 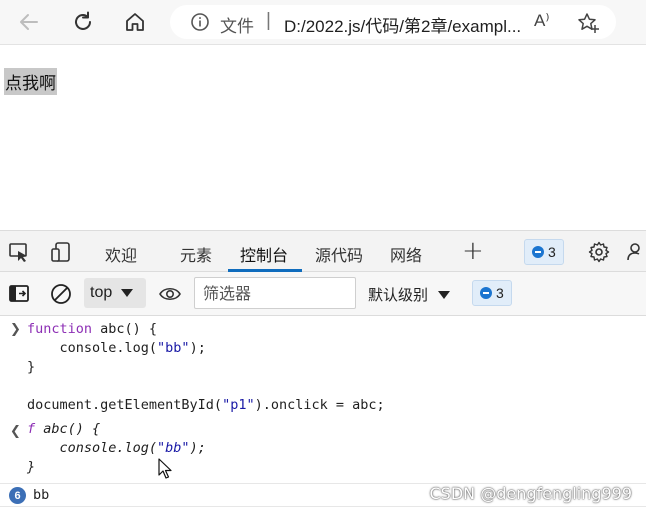 I want to click on console-result-code: f abc() { console.log("bb"); }, so click(x=116, y=448).